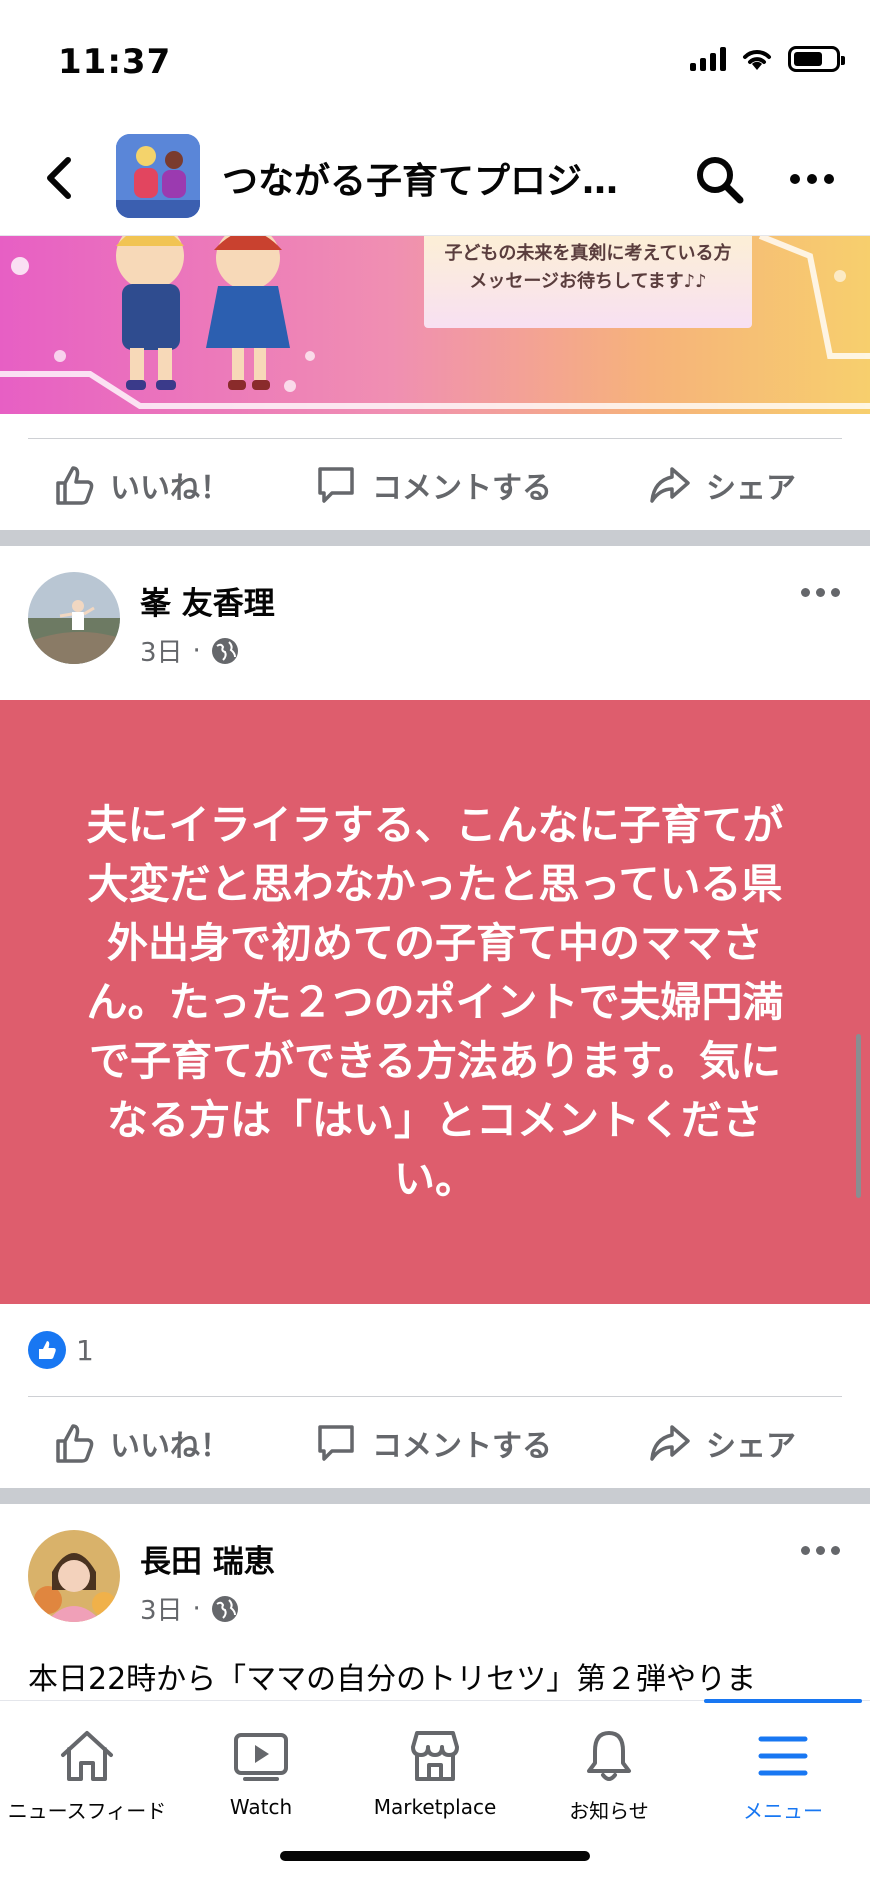 This screenshot has height=1884, width=870. Describe the element at coordinates (812, 179) in the screenshot. I see `more-options-button` at that location.